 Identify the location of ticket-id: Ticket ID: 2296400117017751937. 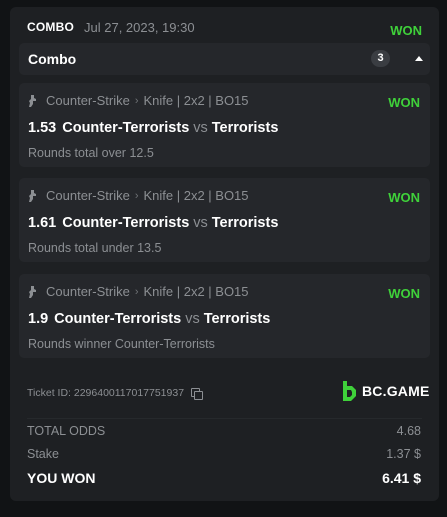
(115, 393).